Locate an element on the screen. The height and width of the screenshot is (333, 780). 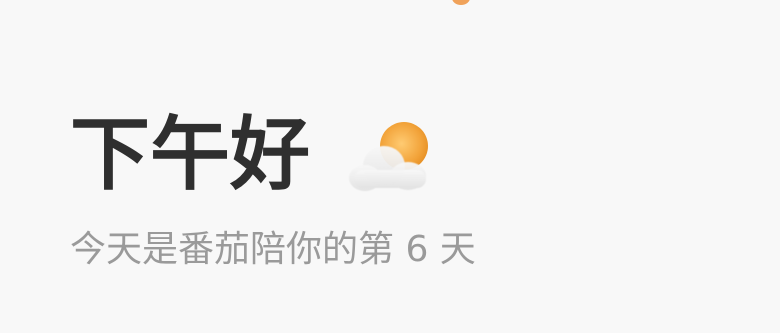
partly-cloudy-sun-icon is located at coordinates (390, 158).